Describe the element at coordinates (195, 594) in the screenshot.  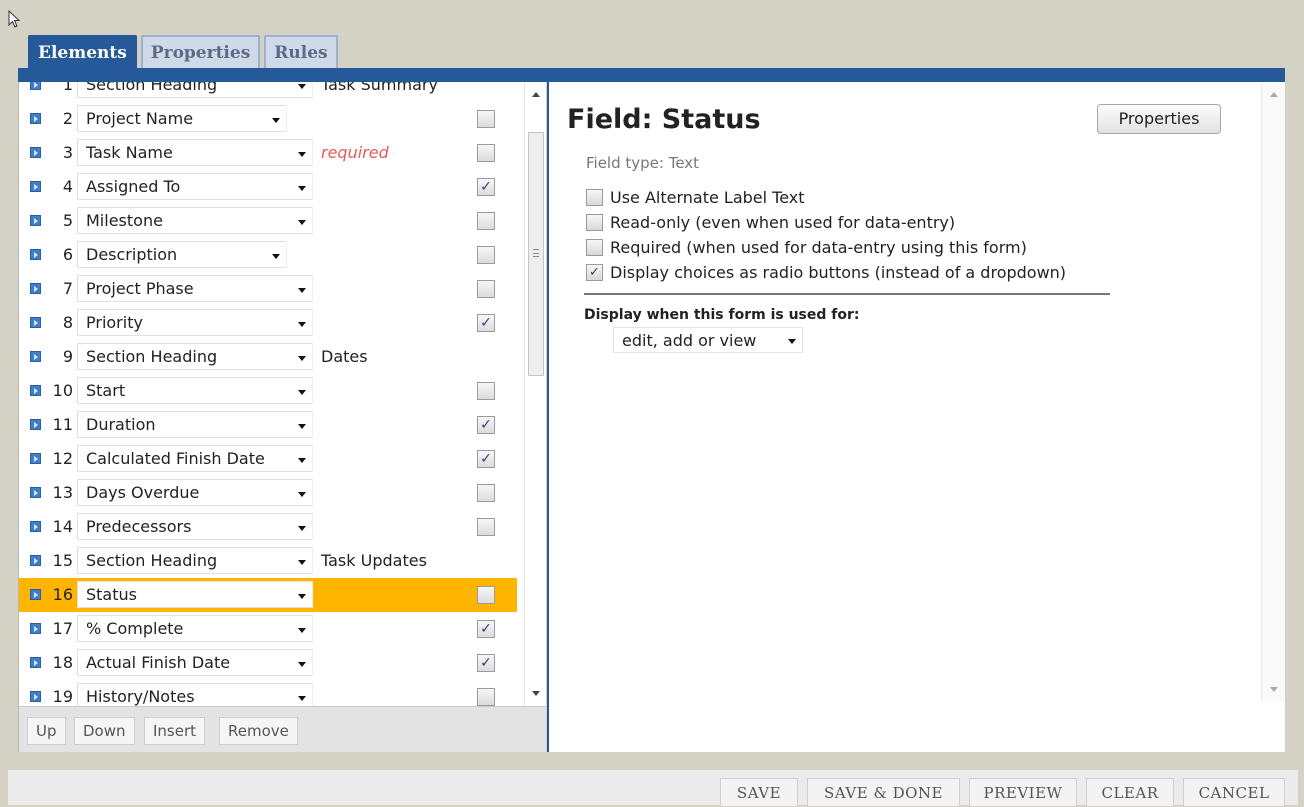
I see `field-select: Status` at that location.